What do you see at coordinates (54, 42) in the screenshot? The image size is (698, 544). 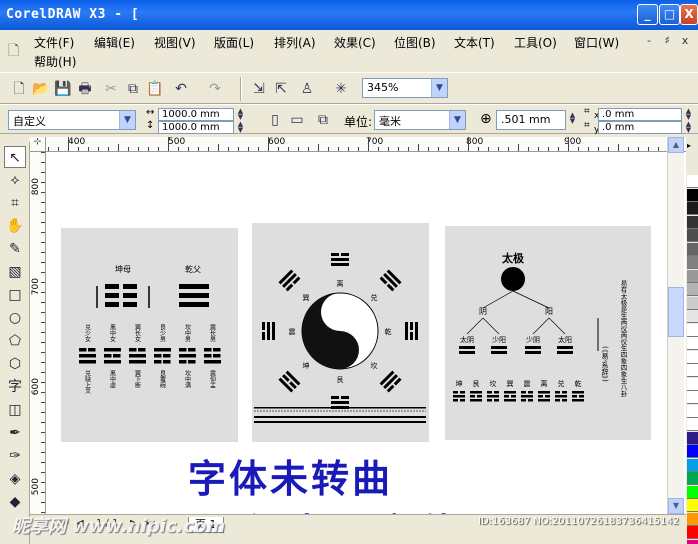 I see `menu-file: 文件(F)` at bounding box center [54, 42].